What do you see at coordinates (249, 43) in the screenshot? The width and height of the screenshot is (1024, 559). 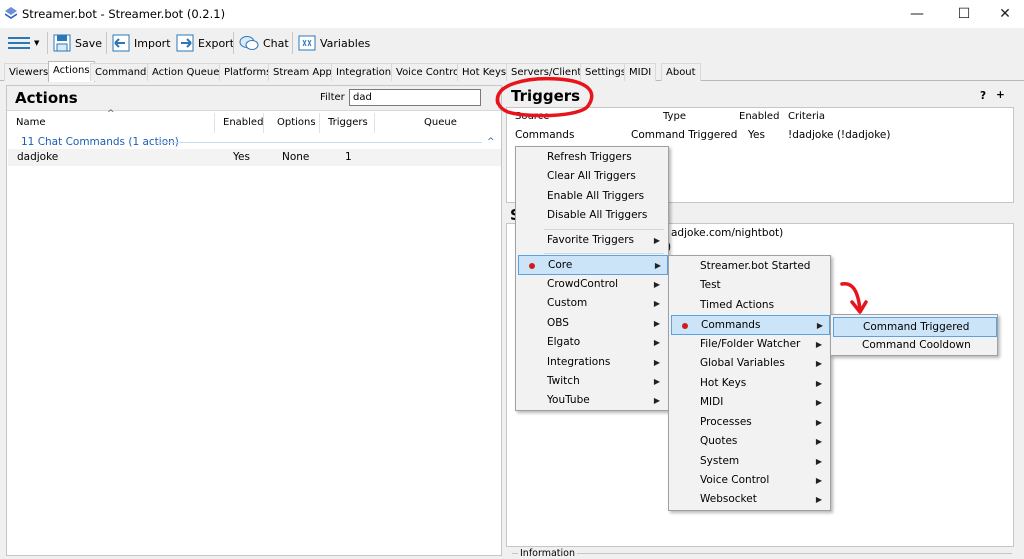 I see `chat-icon` at bounding box center [249, 43].